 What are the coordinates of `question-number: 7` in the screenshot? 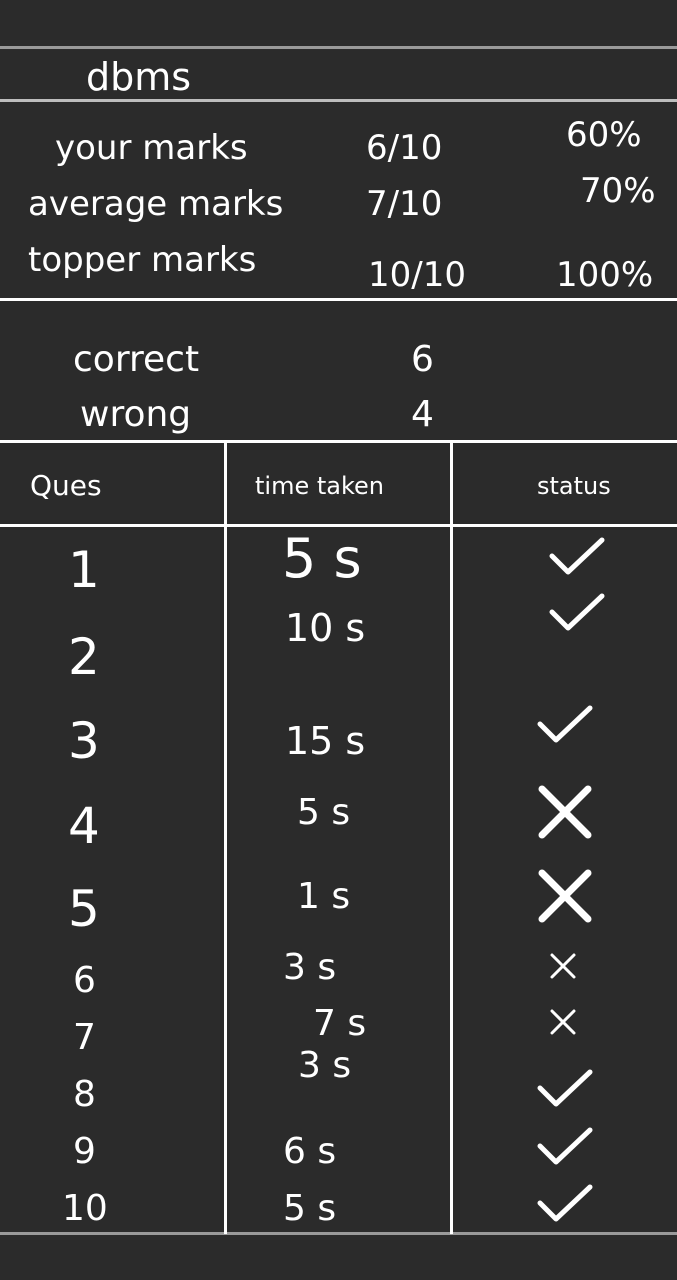 It's located at (84, 1037).